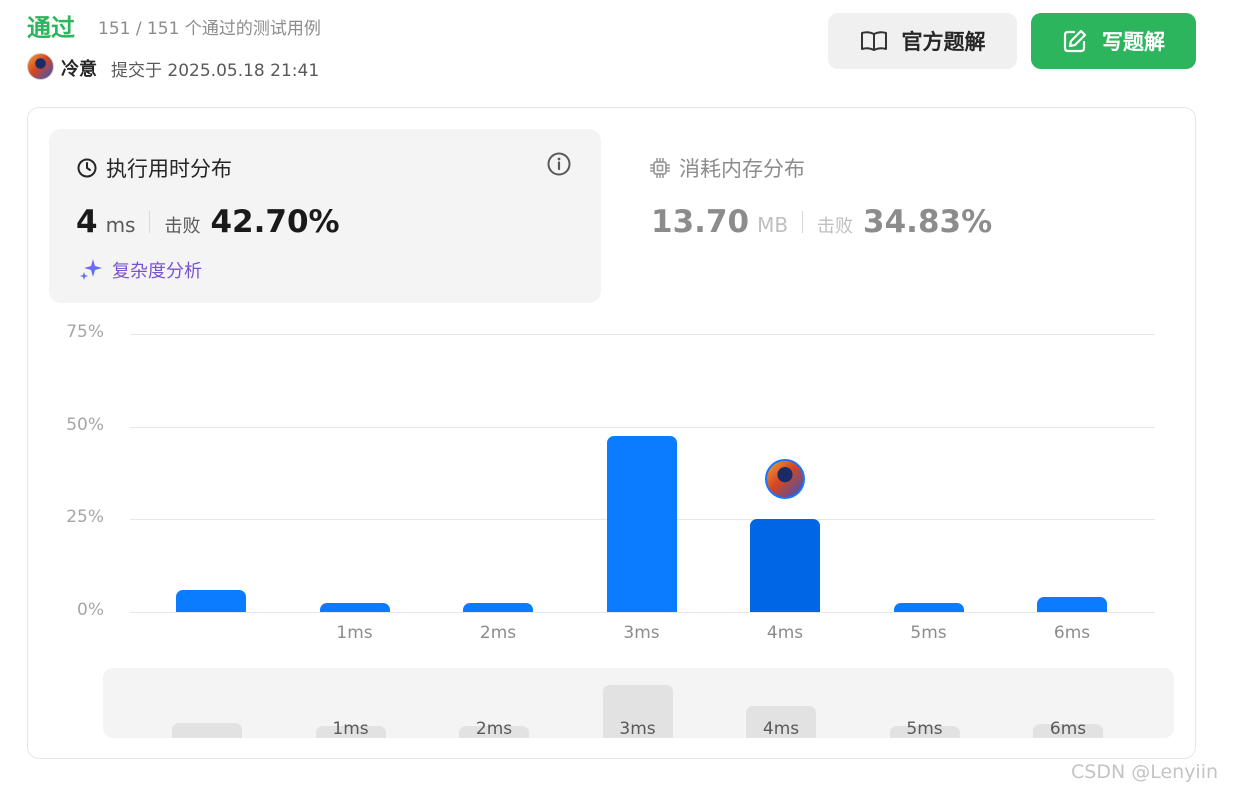 Image resolution: width=1235 pixels, height=792 pixels. I want to click on bar-4ms, so click(785, 565).